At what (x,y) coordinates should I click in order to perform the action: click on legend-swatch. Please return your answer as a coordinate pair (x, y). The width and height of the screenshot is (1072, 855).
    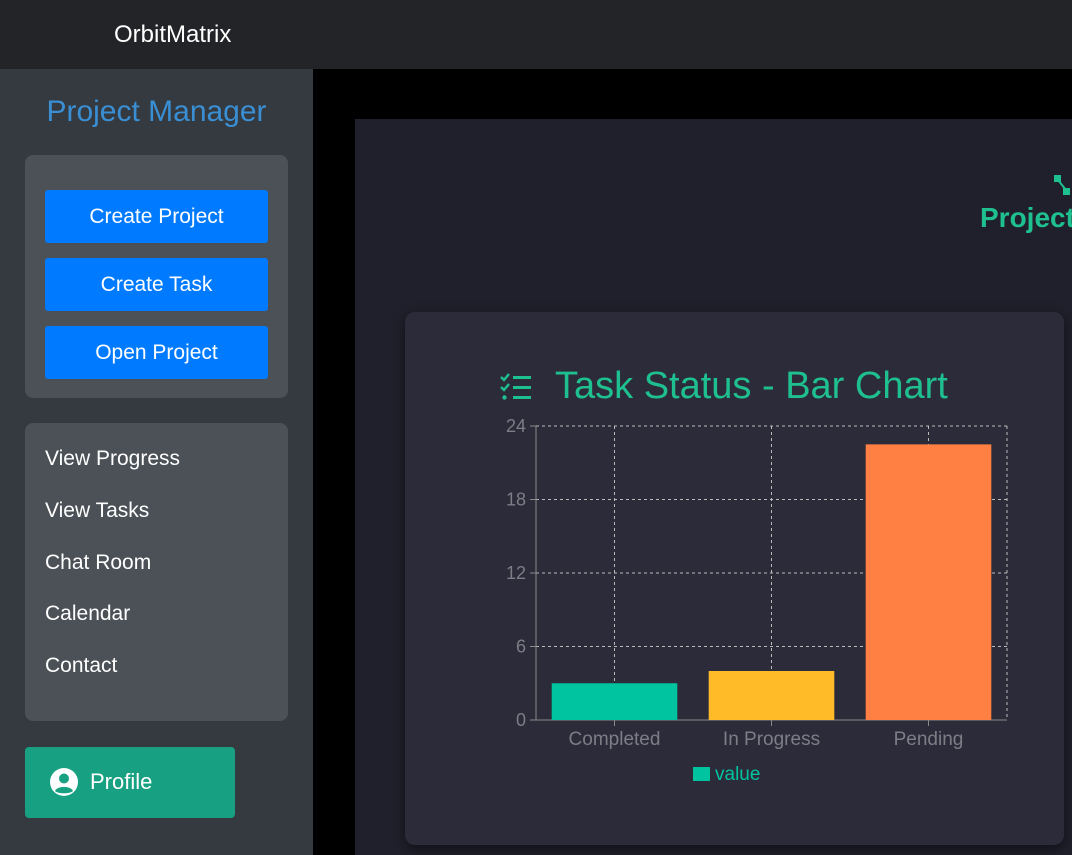
    Looking at the image, I should click on (701, 774).